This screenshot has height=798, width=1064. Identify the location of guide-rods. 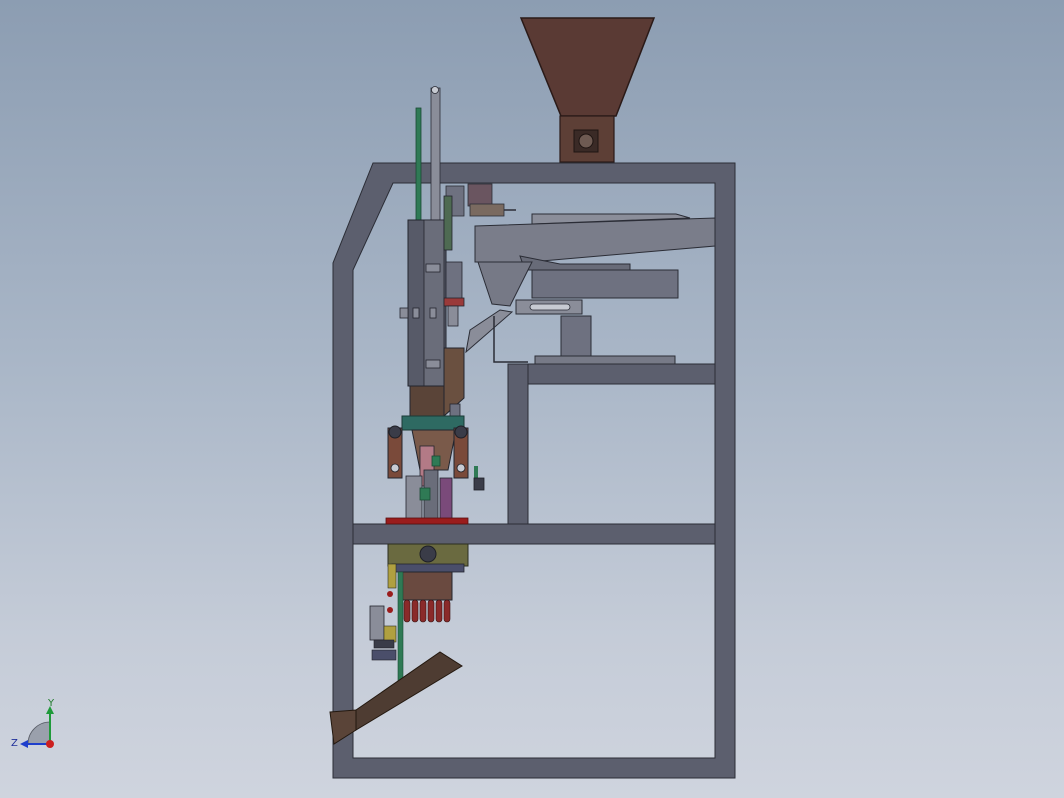
(465, 153).